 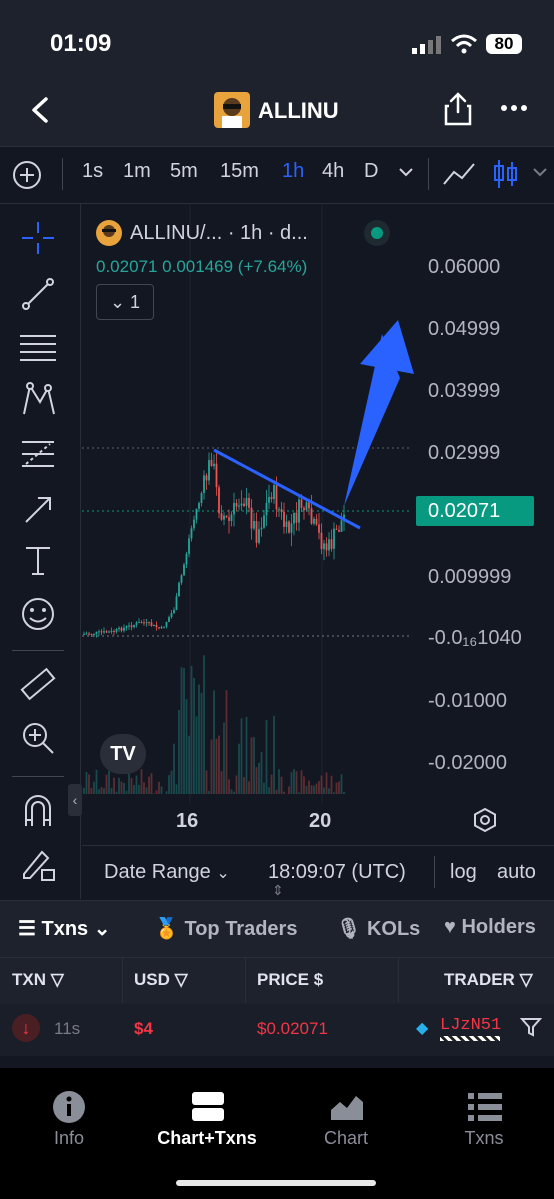 What do you see at coordinates (161, 980) in the screenshot?
I see `column-usd: USD ▽` at bounding box center [161, 980].